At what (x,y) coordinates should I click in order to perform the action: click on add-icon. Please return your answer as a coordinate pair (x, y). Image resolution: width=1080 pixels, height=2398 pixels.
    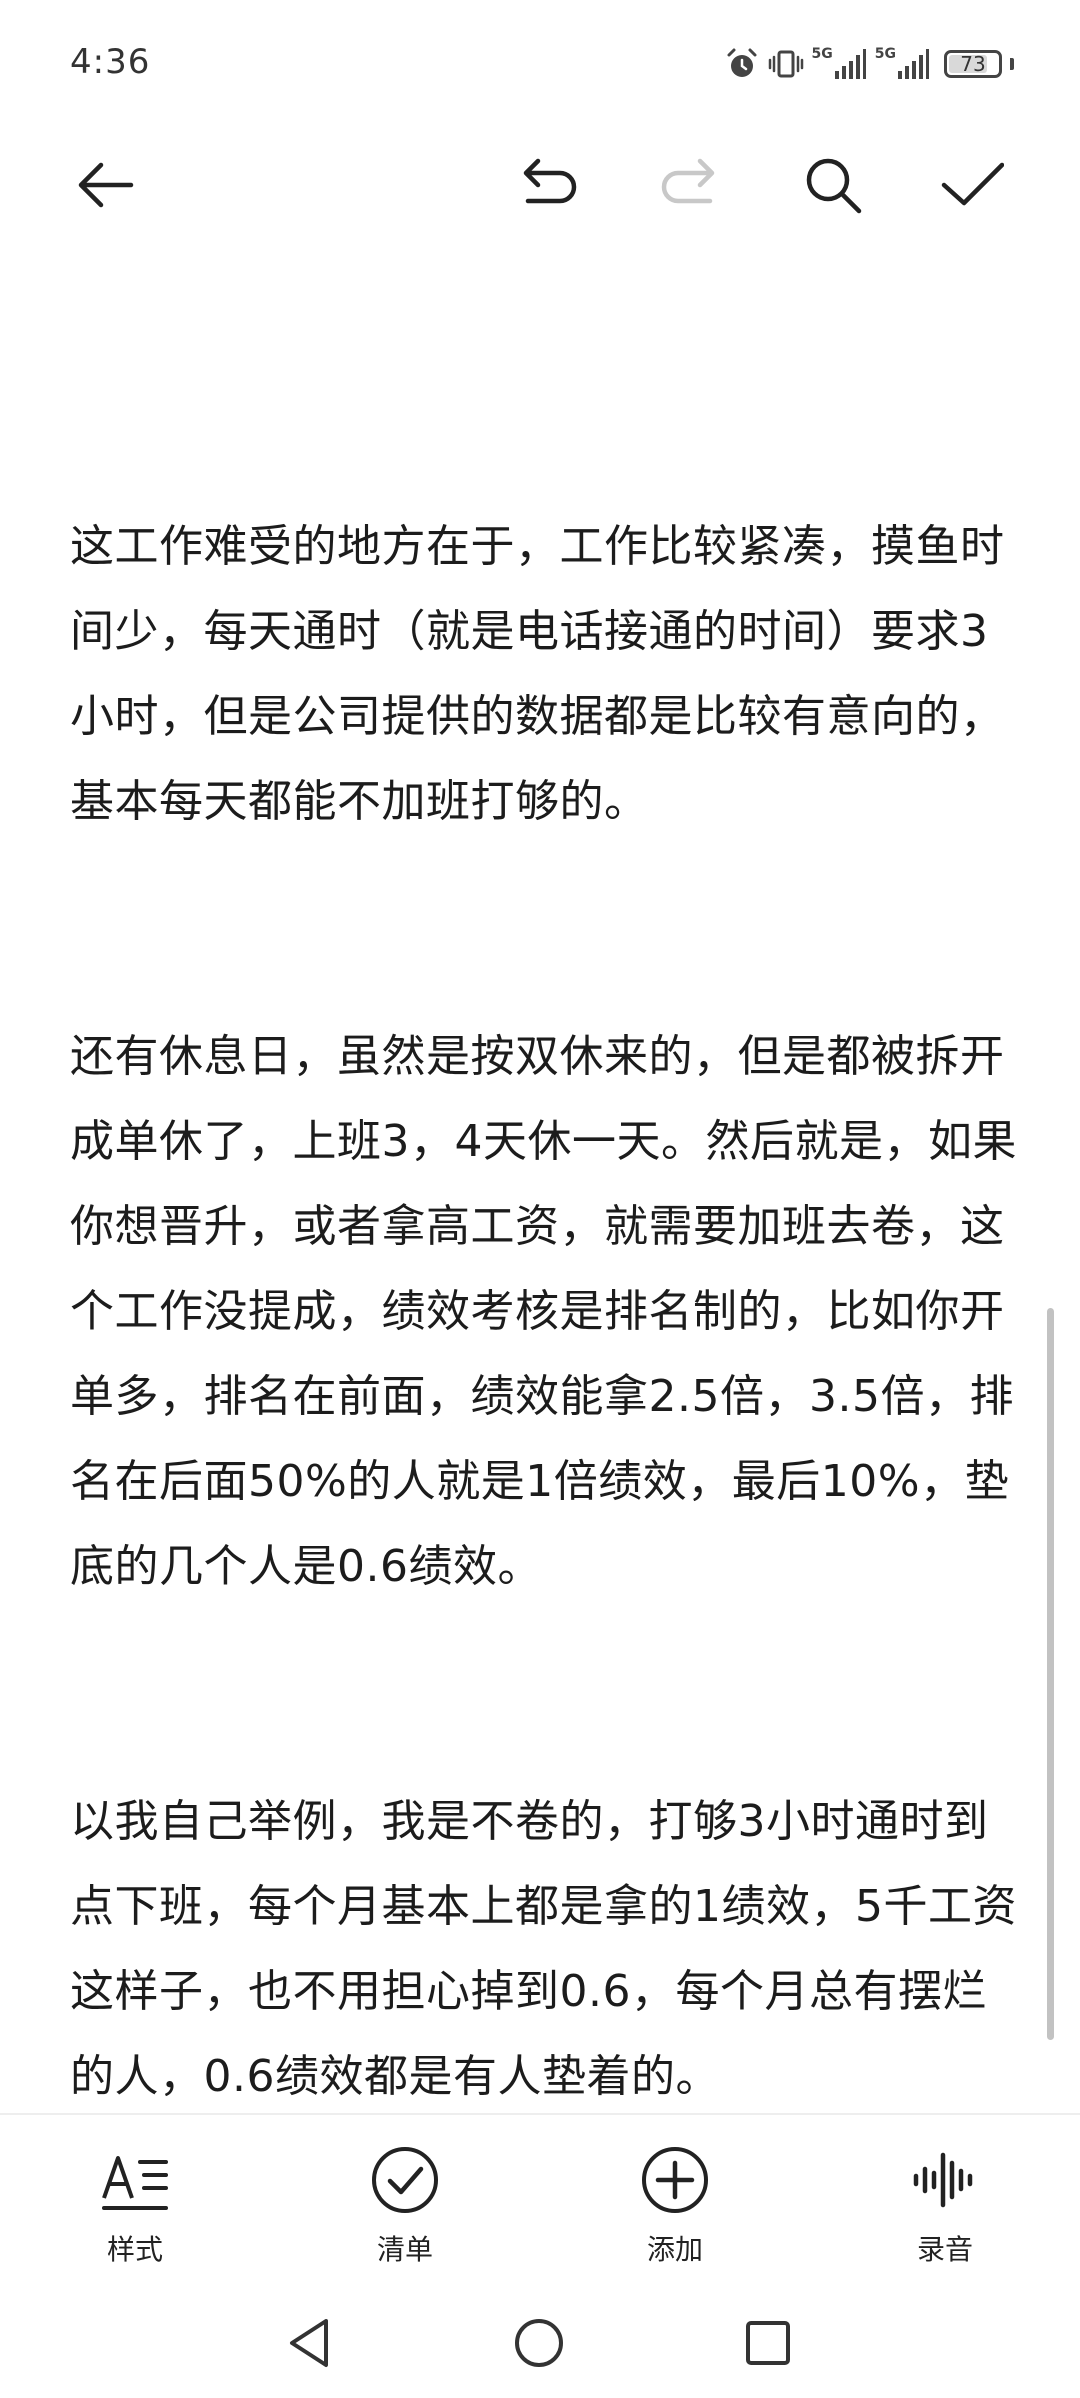
    Looking at the image, I should click on (675, 2180).